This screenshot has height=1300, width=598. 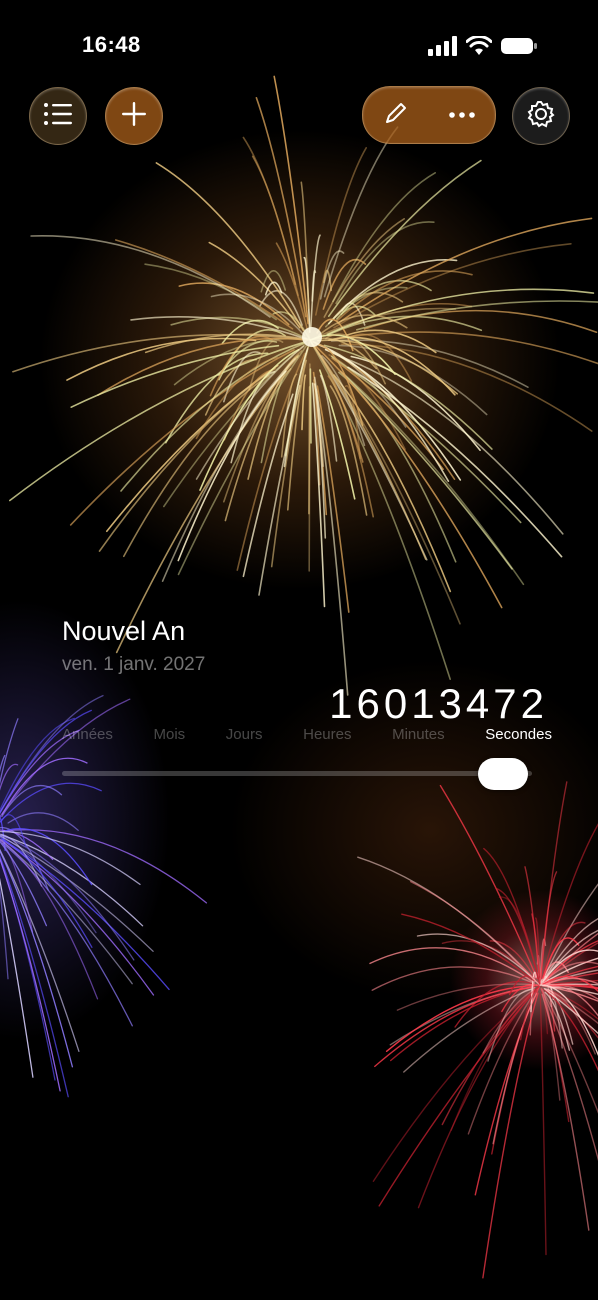 I want to click on unit-months: Mois, so click(x=170, y=734).